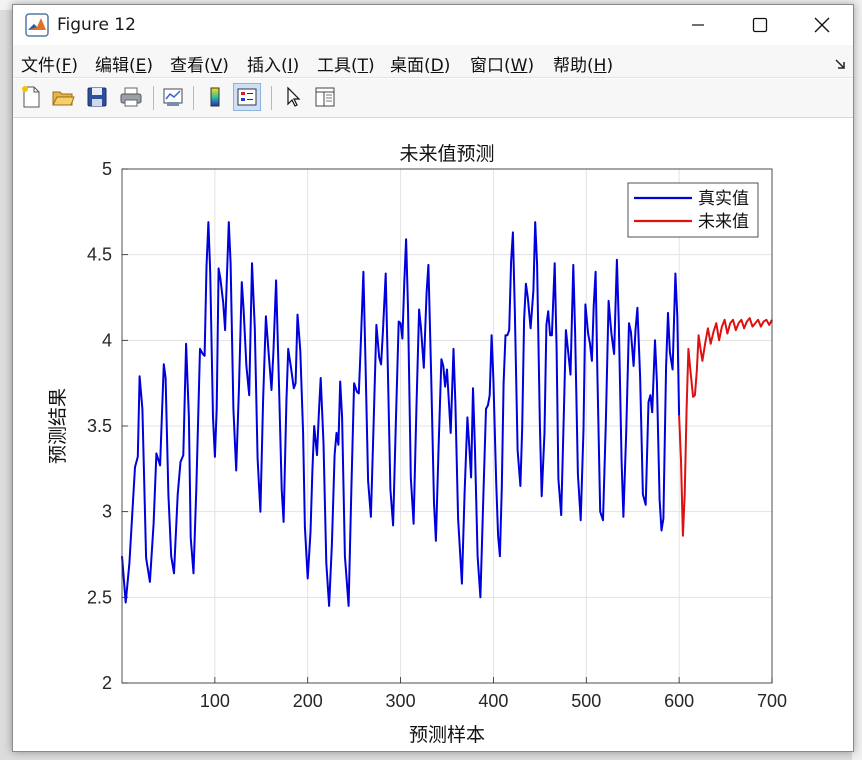 Image resolution: width=862 pixels, height=760 pixels. Describe the element at coordinates (433, 25) in the screenshot. I see `title-bar: Figure 12` at that location.